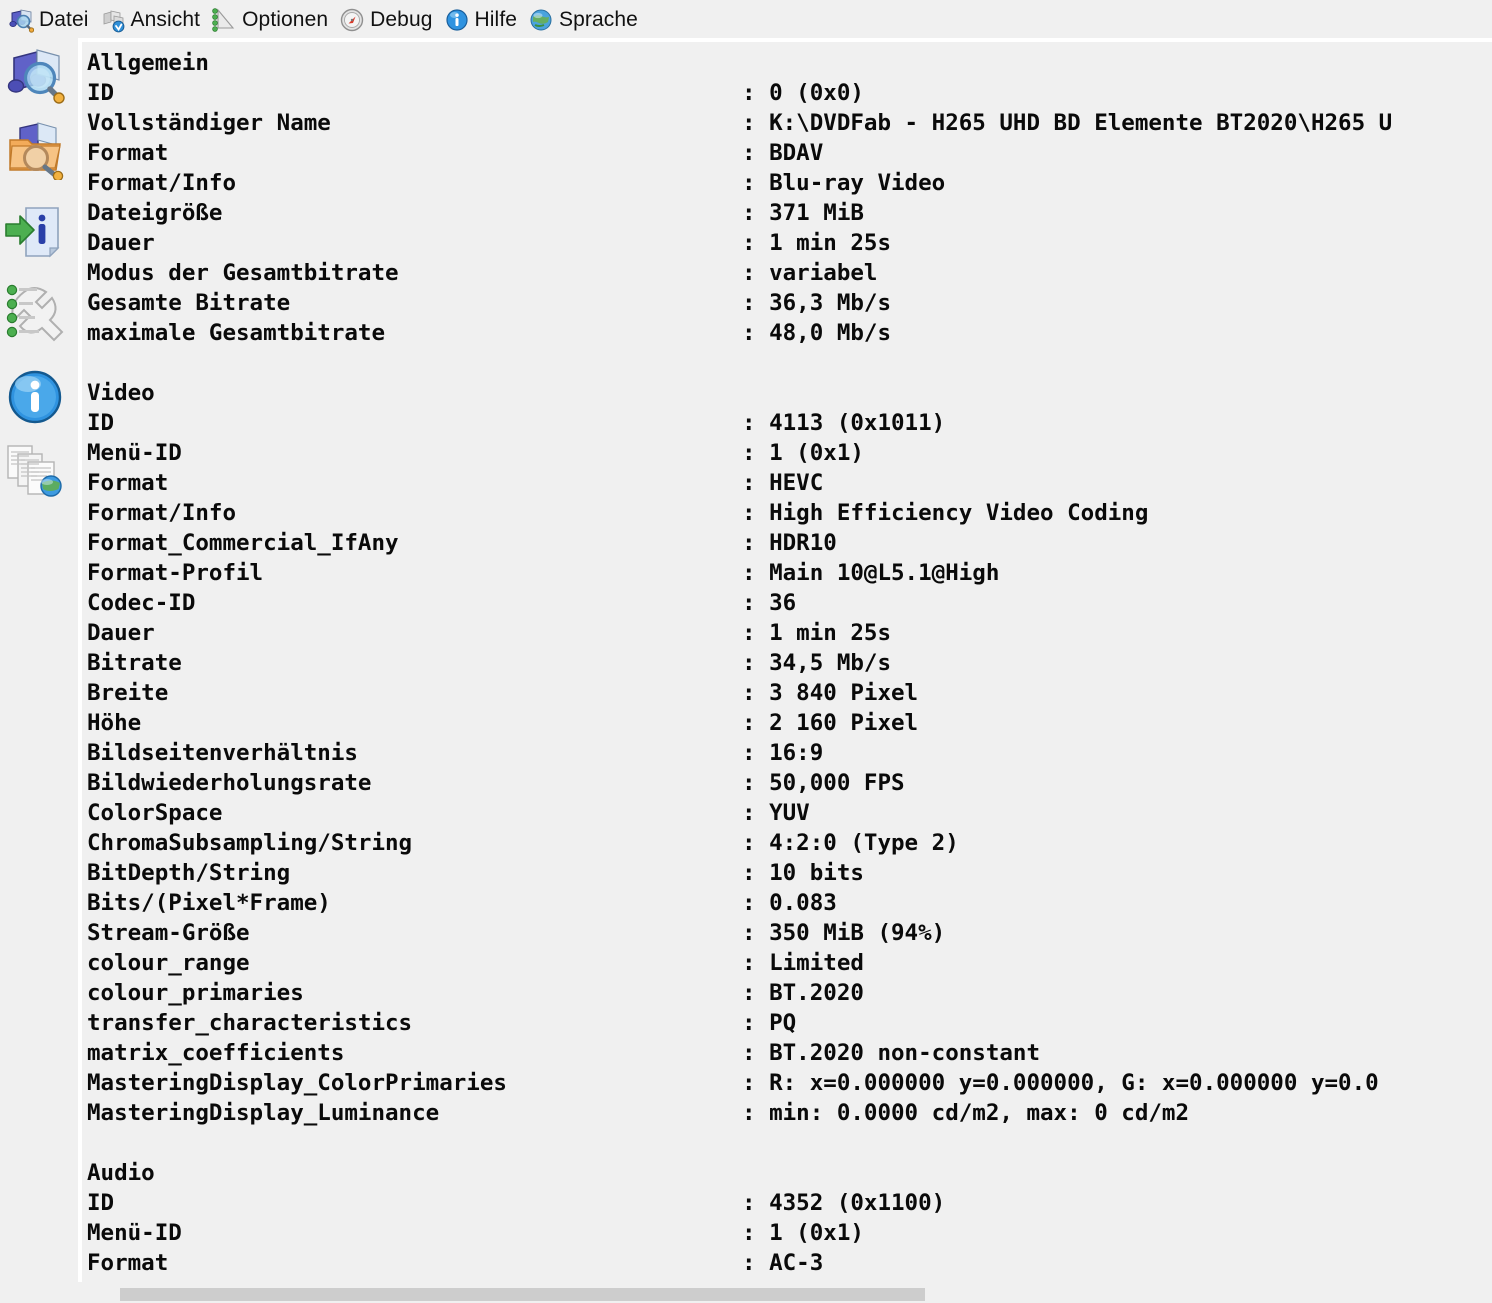  I want to click on menu-item-label: Optionen, so click(285, 19).